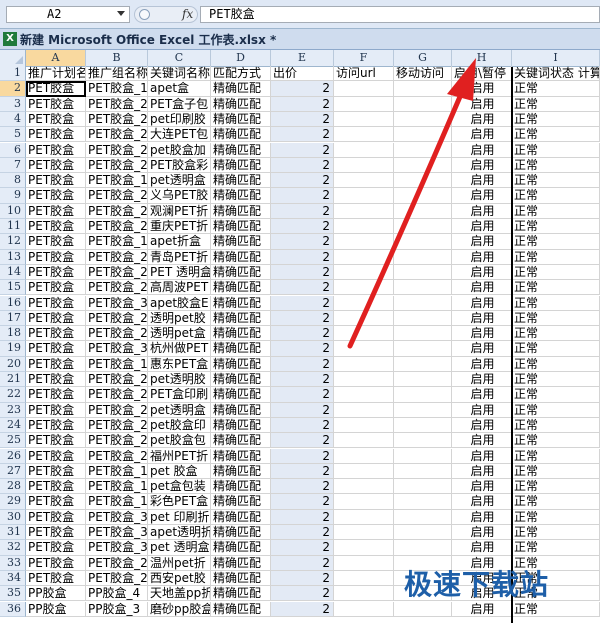  I want to click on cell-f1: 访问url, so click(364, 74).